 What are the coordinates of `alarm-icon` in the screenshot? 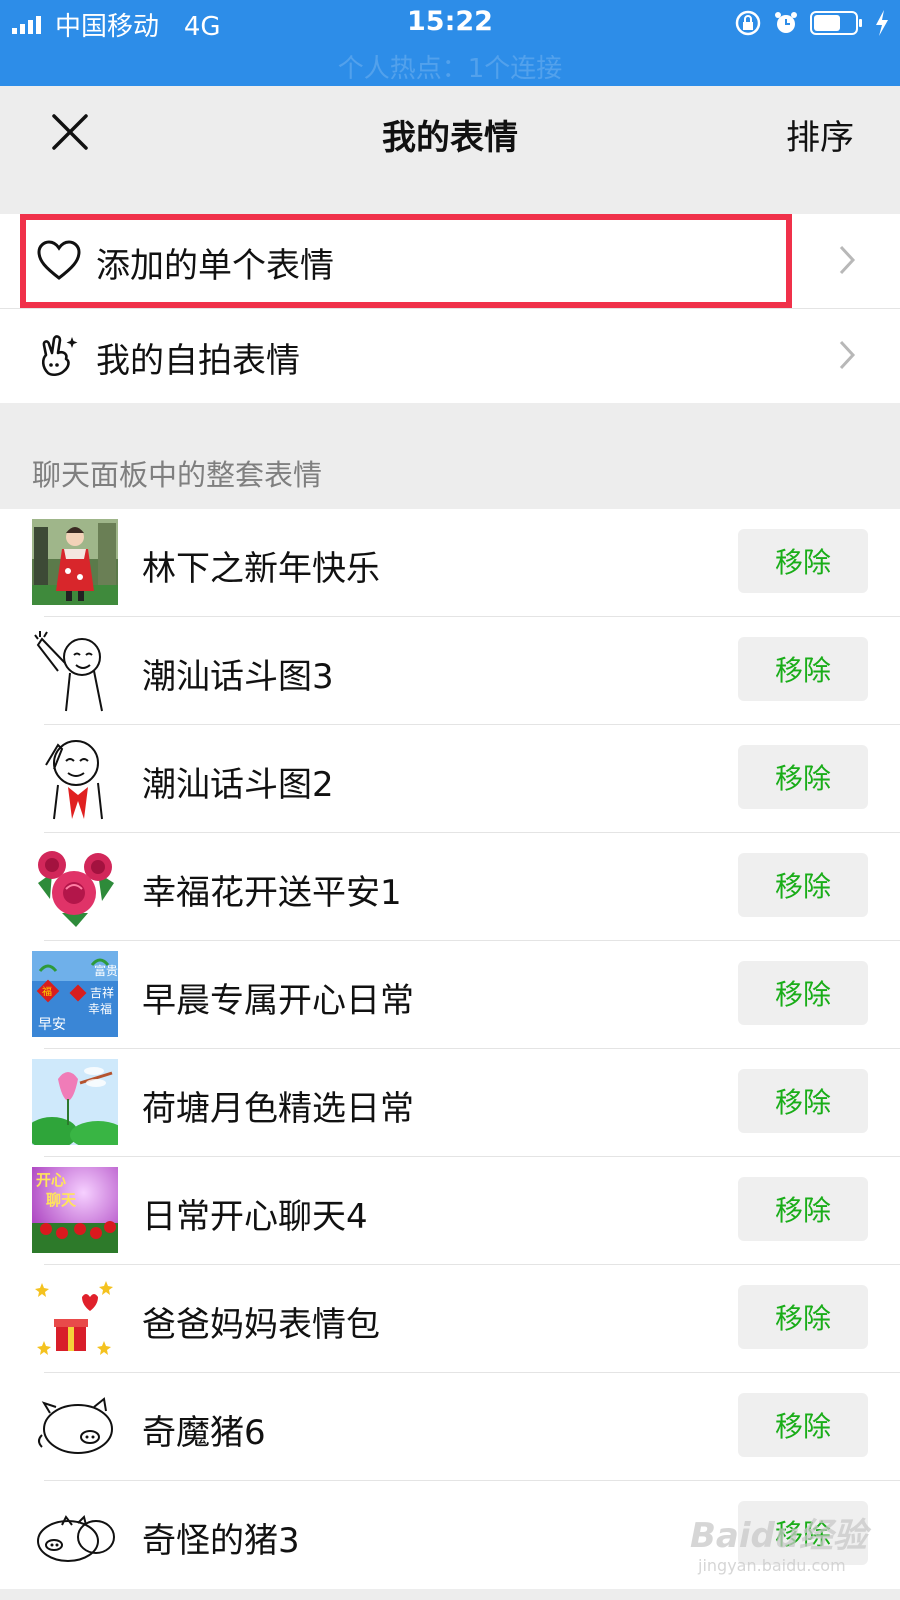 It's located at (786, 22).